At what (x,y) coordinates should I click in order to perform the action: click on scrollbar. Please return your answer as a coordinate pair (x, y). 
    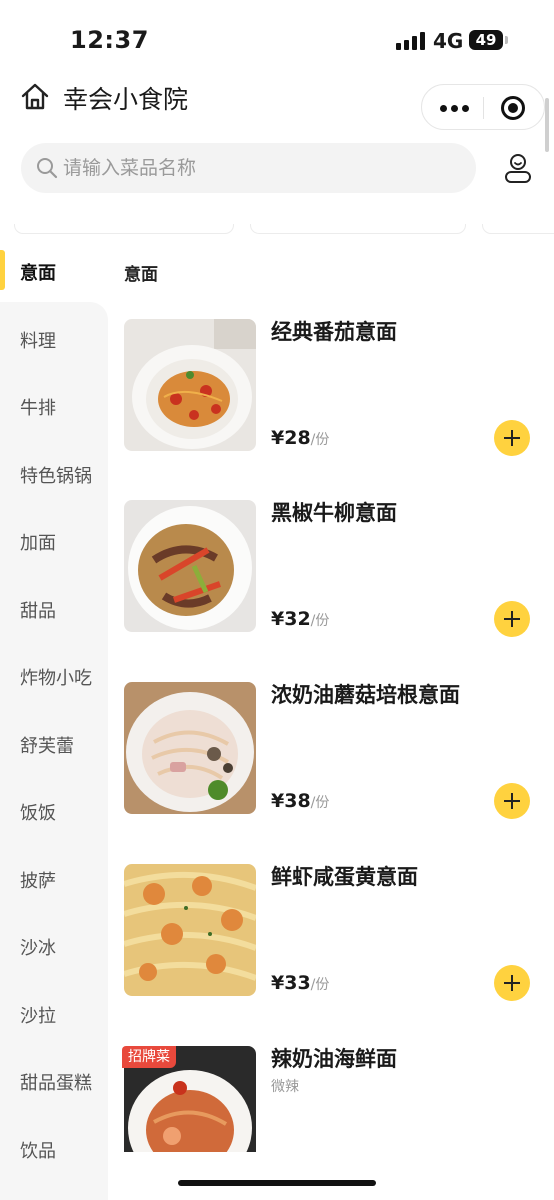
    Looking at the image, I should click on (547, 125).